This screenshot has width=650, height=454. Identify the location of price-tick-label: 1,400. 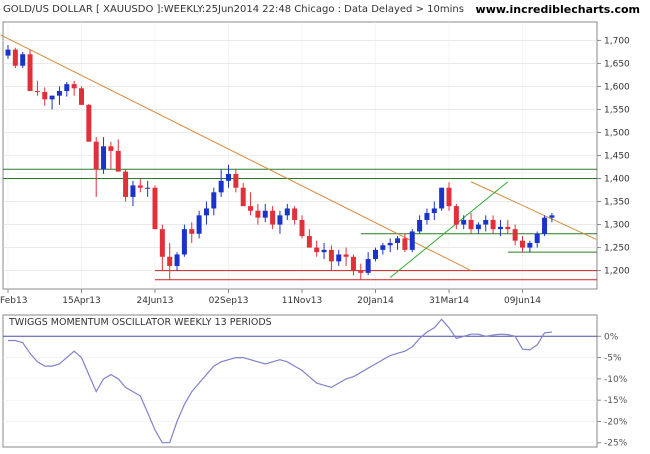
(617, 180).